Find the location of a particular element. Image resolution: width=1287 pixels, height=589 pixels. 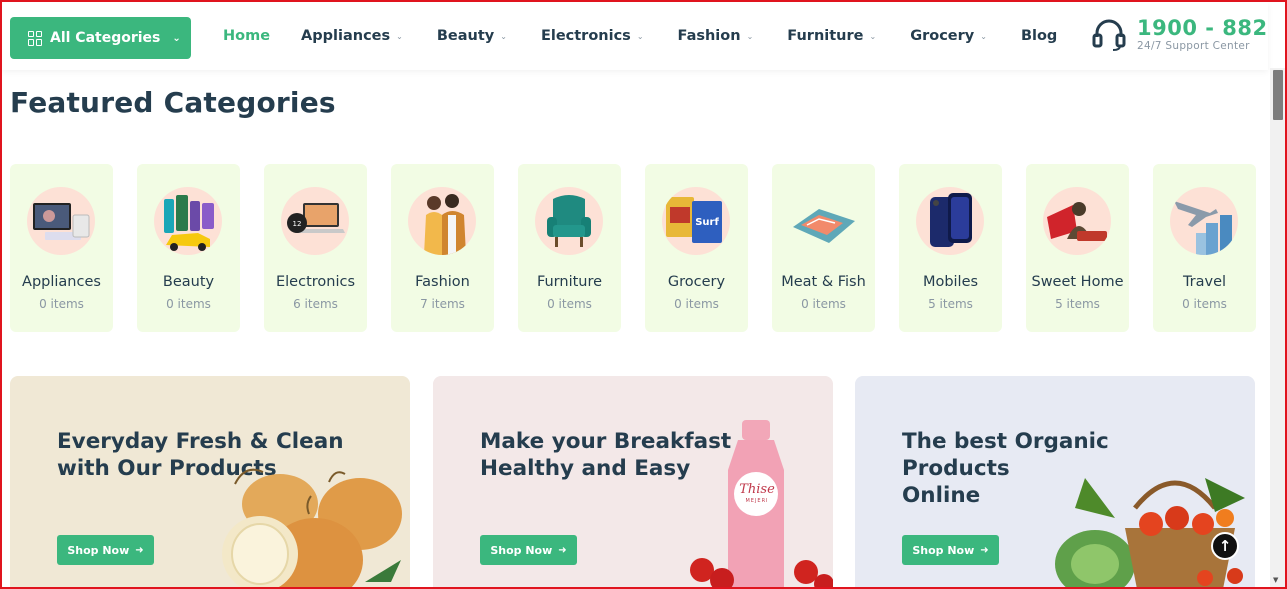

category-card-meat-fish: Meat & Fish 0 items is located at coordinates (823, 248).